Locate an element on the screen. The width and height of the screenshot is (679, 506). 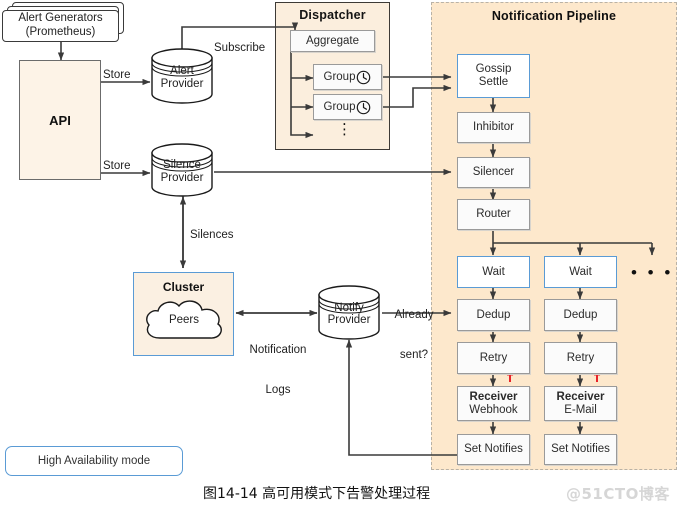
pipeline-stage-silencer: Silencer is located at coordinates (493, 172).